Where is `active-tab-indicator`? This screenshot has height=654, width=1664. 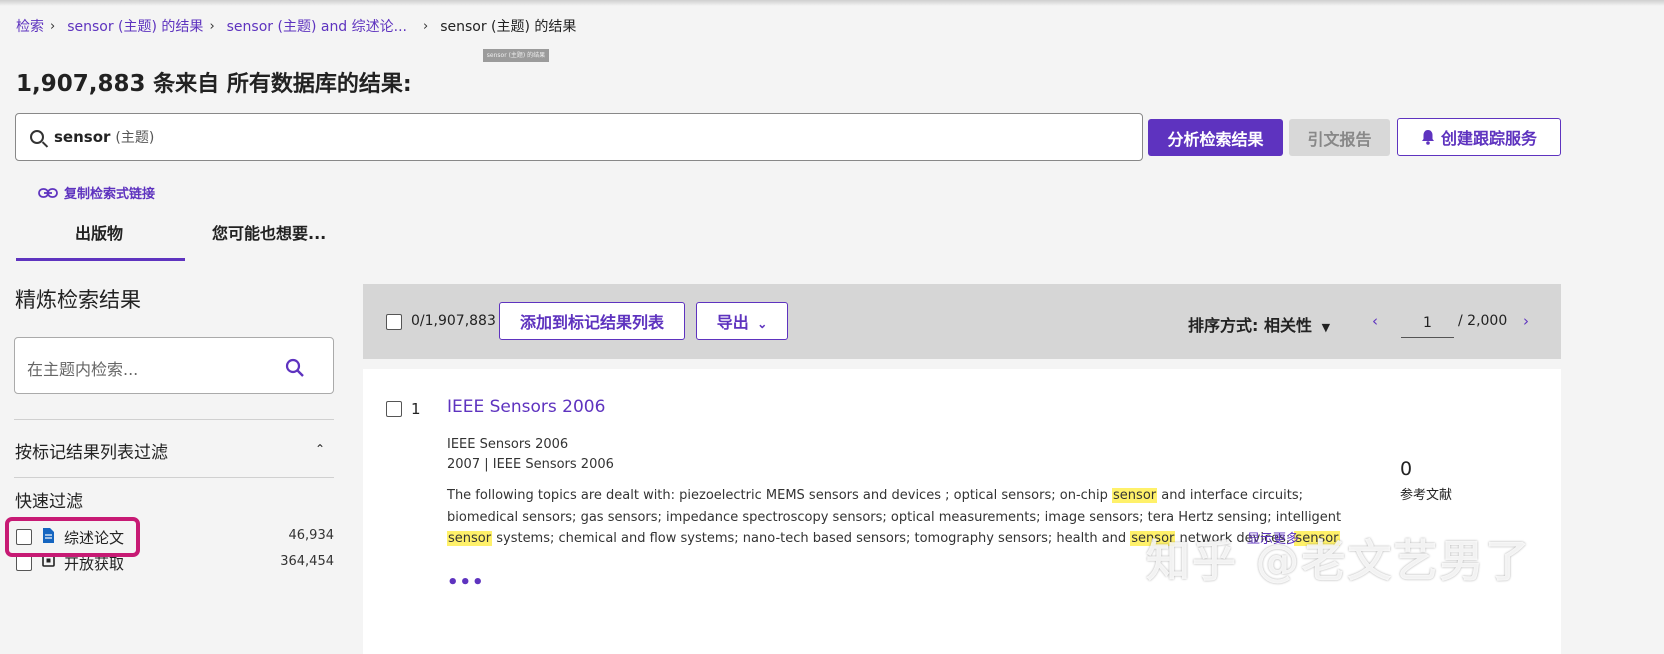
active-tab-indicator is located at coordinates (100, 259).